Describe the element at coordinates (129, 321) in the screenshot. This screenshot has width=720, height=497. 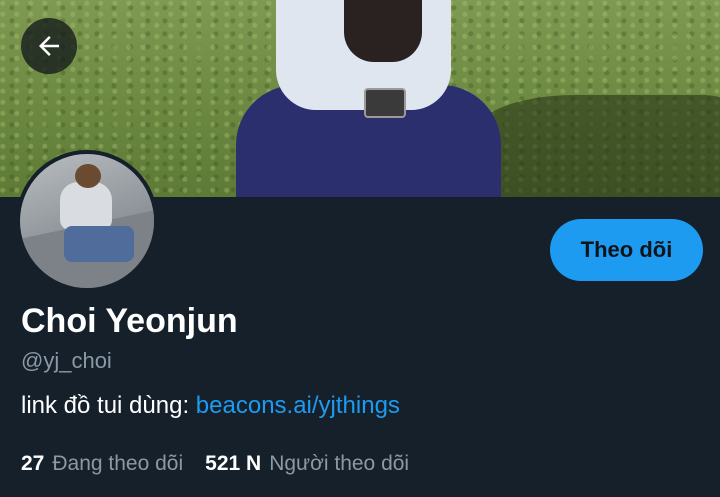
I see `profile-name: Choi Yeonjun` at that location.